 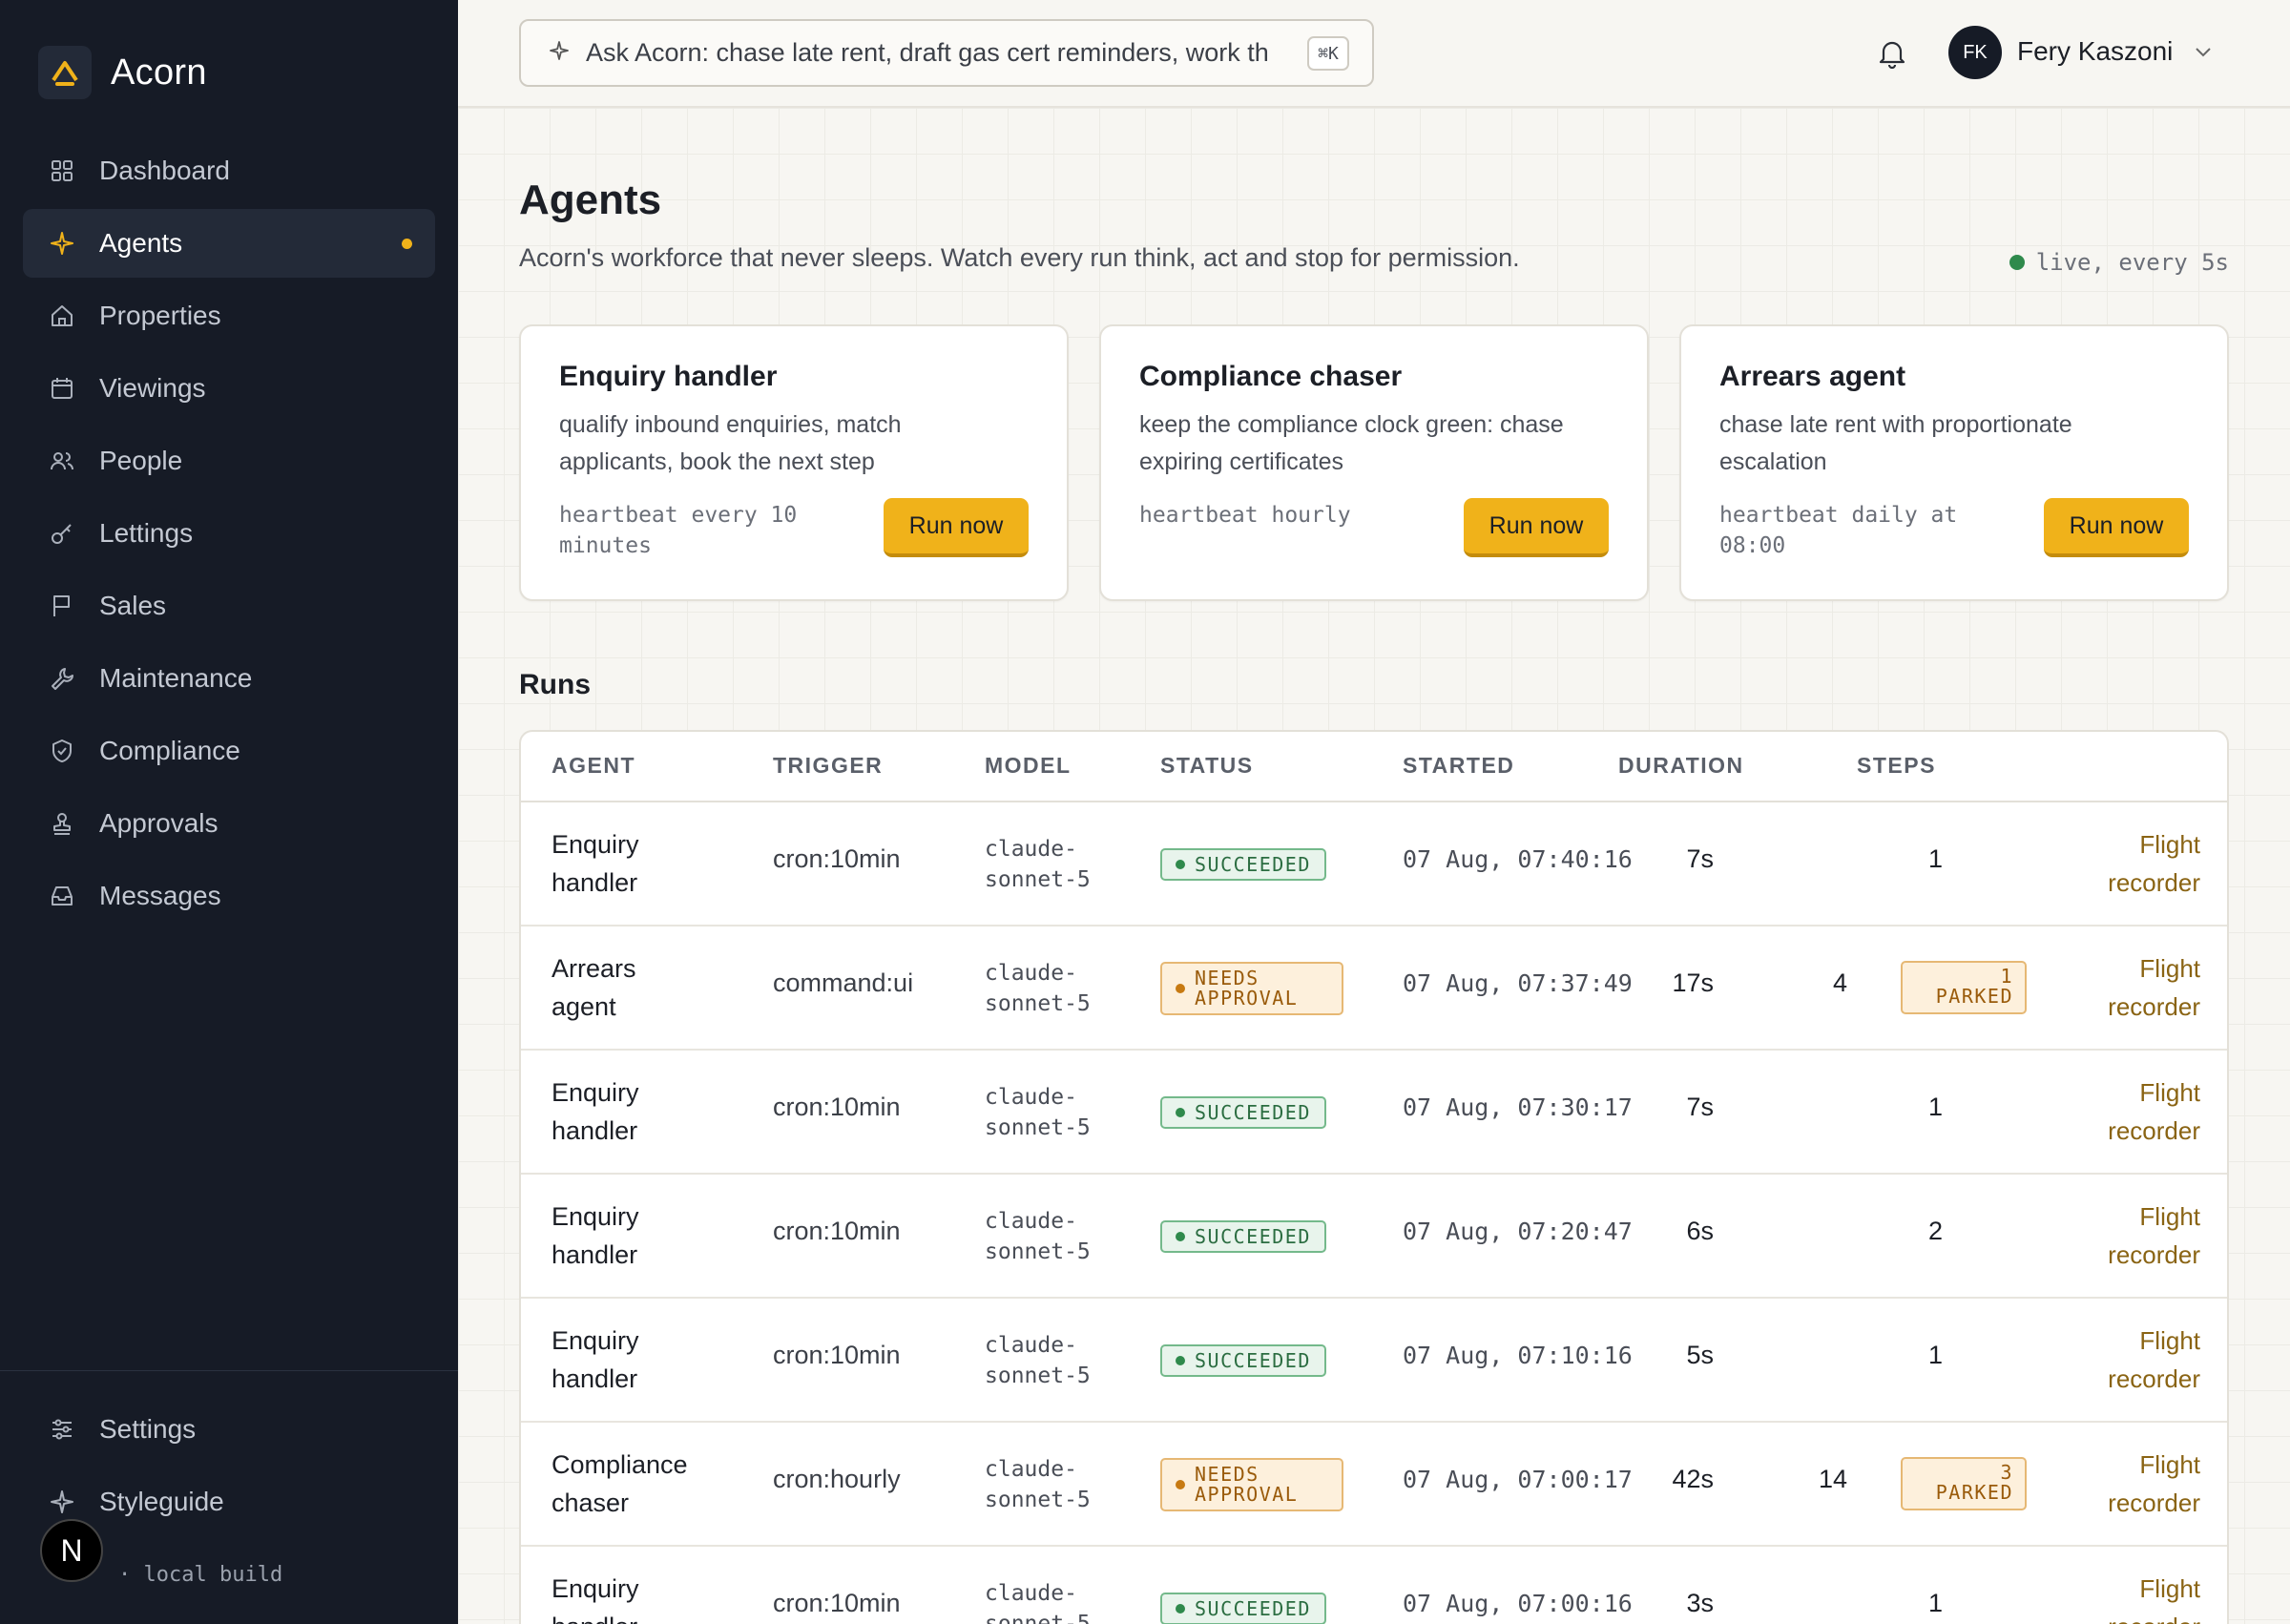 What do you see at coordinates (1681, 766) in the screenshot?
I see `column-header-duration: DURATION` at bounding box center [1681, 766].